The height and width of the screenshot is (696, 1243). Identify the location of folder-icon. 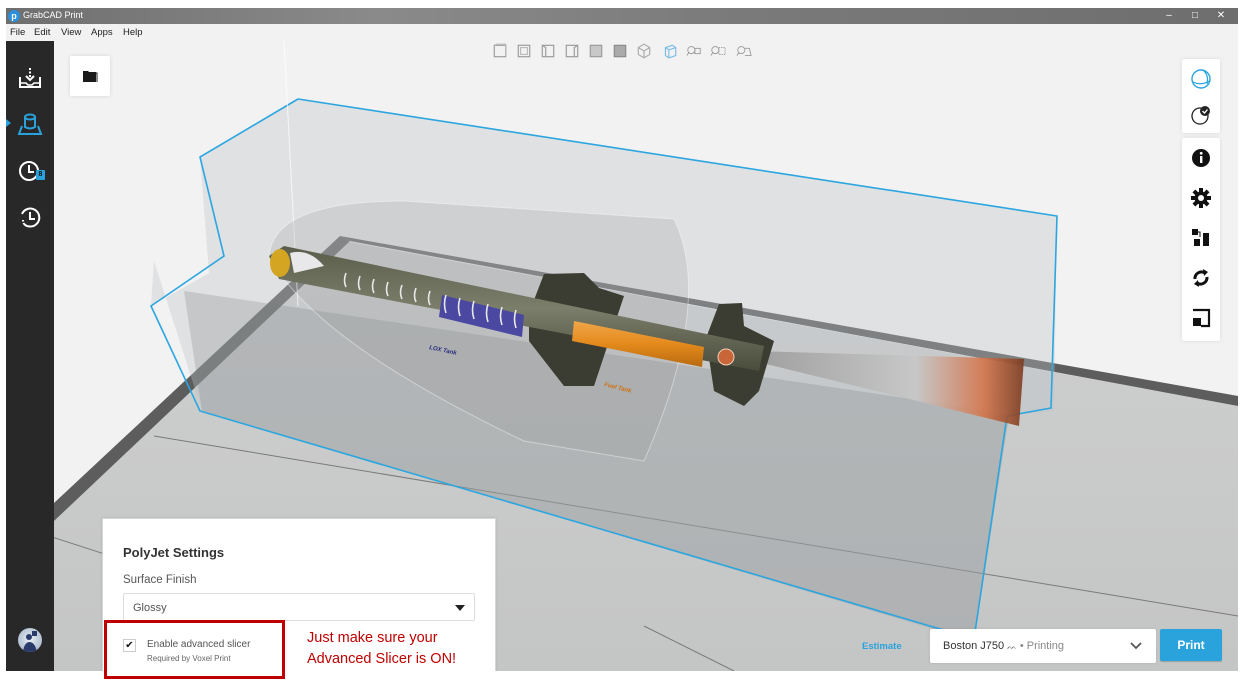
(90, 76).